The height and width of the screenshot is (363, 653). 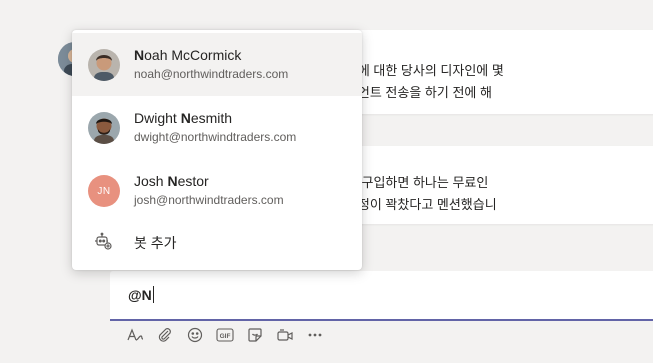 I want to click on emoji-icon, so click(x=195, y=335).